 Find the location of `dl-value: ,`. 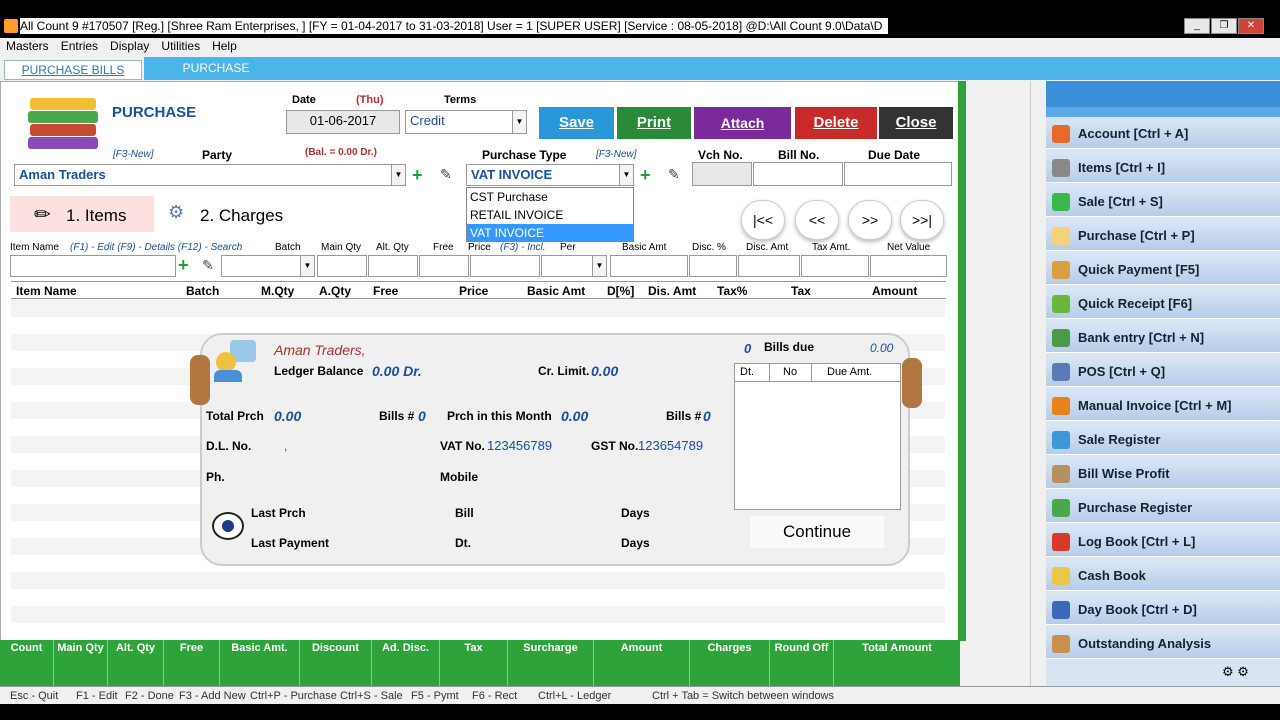

dl-value: , is located at coordinates (286, 446).